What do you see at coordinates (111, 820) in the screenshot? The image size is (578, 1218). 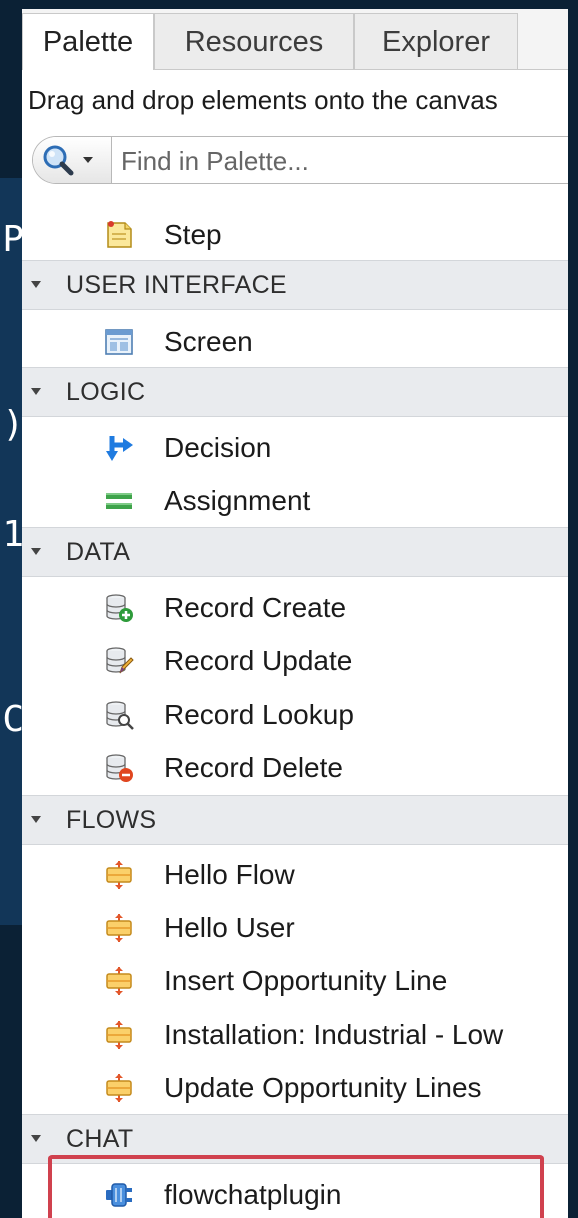 I see `section-title: FLOWS` at bounding box center [111, 820].